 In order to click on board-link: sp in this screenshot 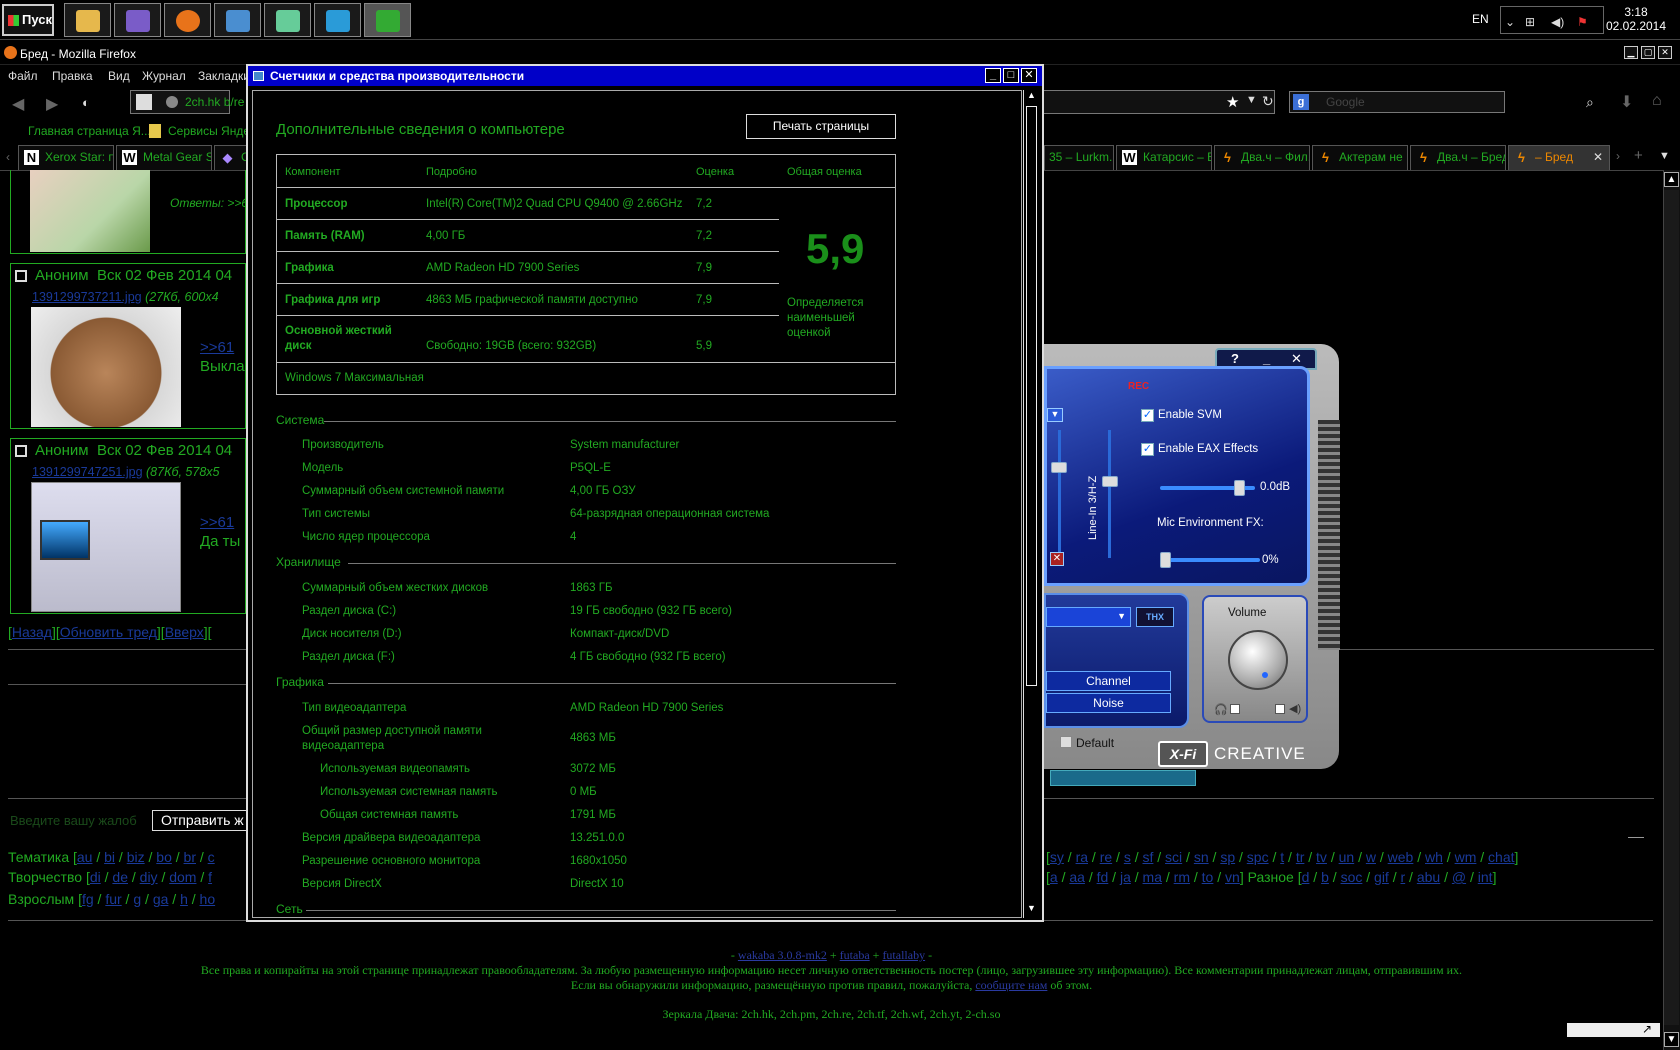, I will do `click(1227, 857)`.